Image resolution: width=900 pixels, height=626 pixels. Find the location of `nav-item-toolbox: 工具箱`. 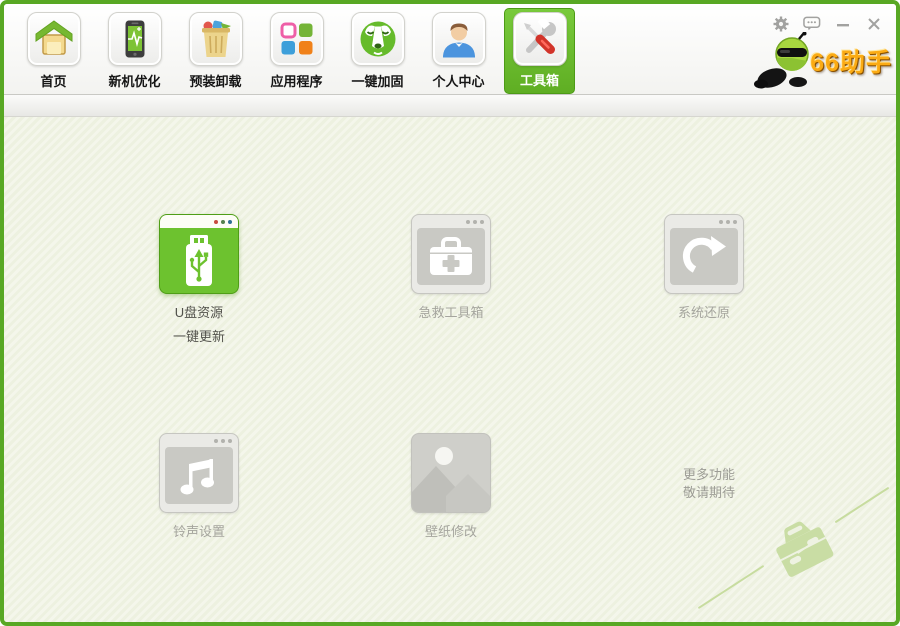

nav-item-toolbox: 工具箱 is located at coordinates (539, 51).